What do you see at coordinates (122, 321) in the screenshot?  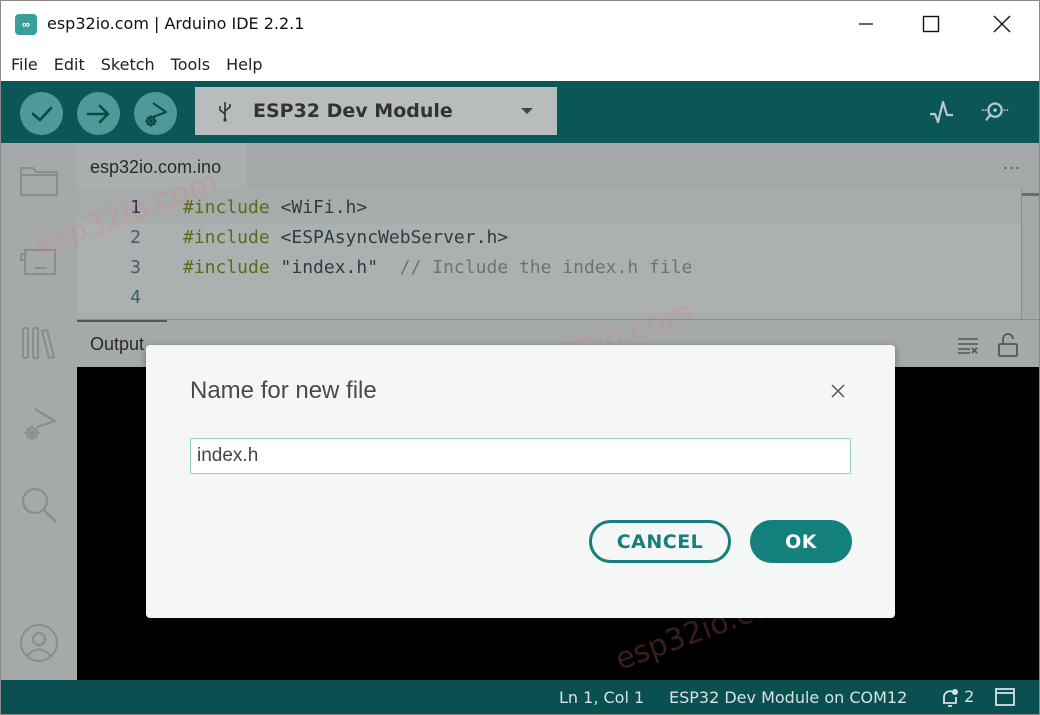 I see `output-tab-indicator` at bounding box center [122, 321].